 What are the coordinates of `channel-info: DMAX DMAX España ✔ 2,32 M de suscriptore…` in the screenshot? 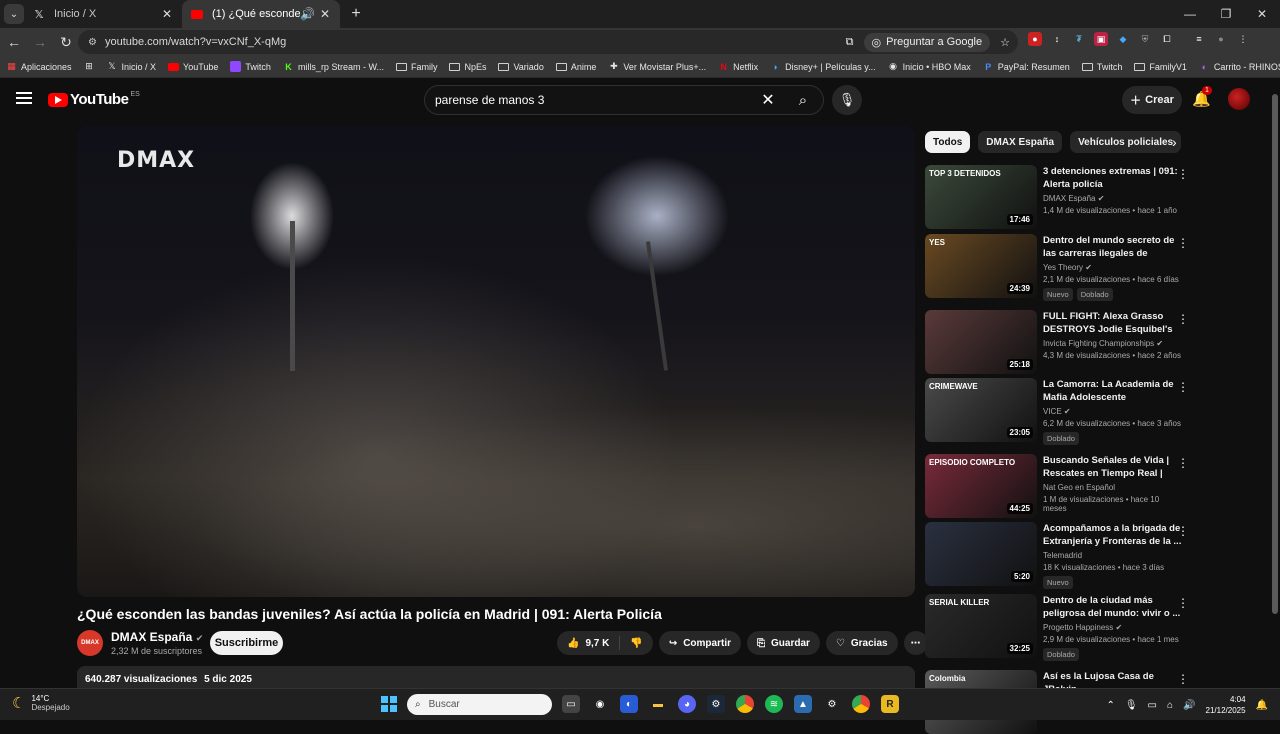 It's located at (140, 643).